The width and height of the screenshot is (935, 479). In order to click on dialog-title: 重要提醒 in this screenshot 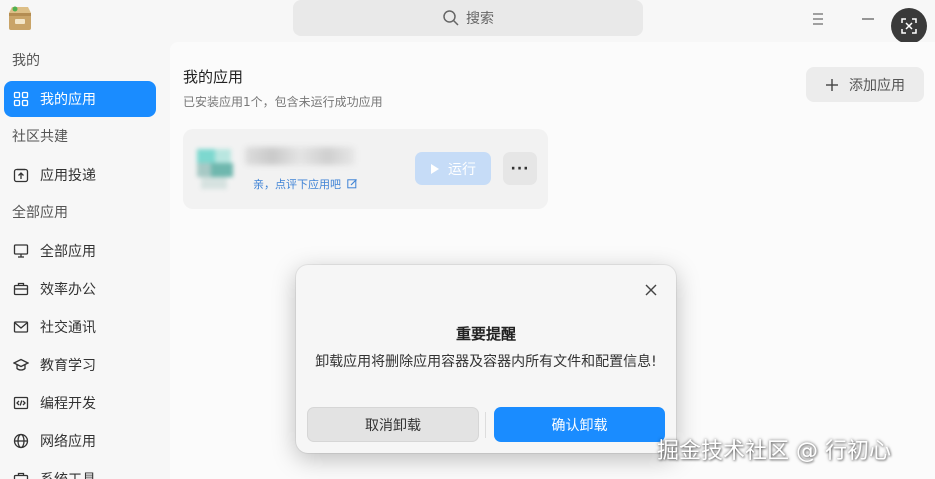, I will do `click(485, 334)`.